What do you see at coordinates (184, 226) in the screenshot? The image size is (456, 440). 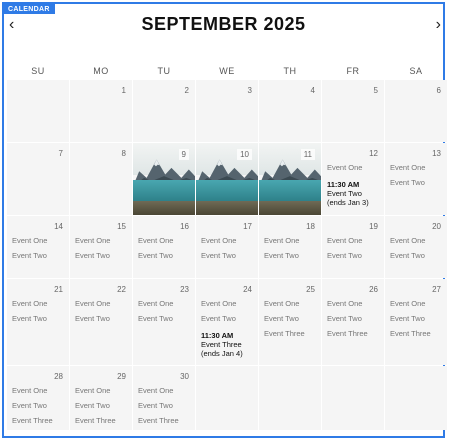 I see `day-number: 16` at bounding box center [184, 226].